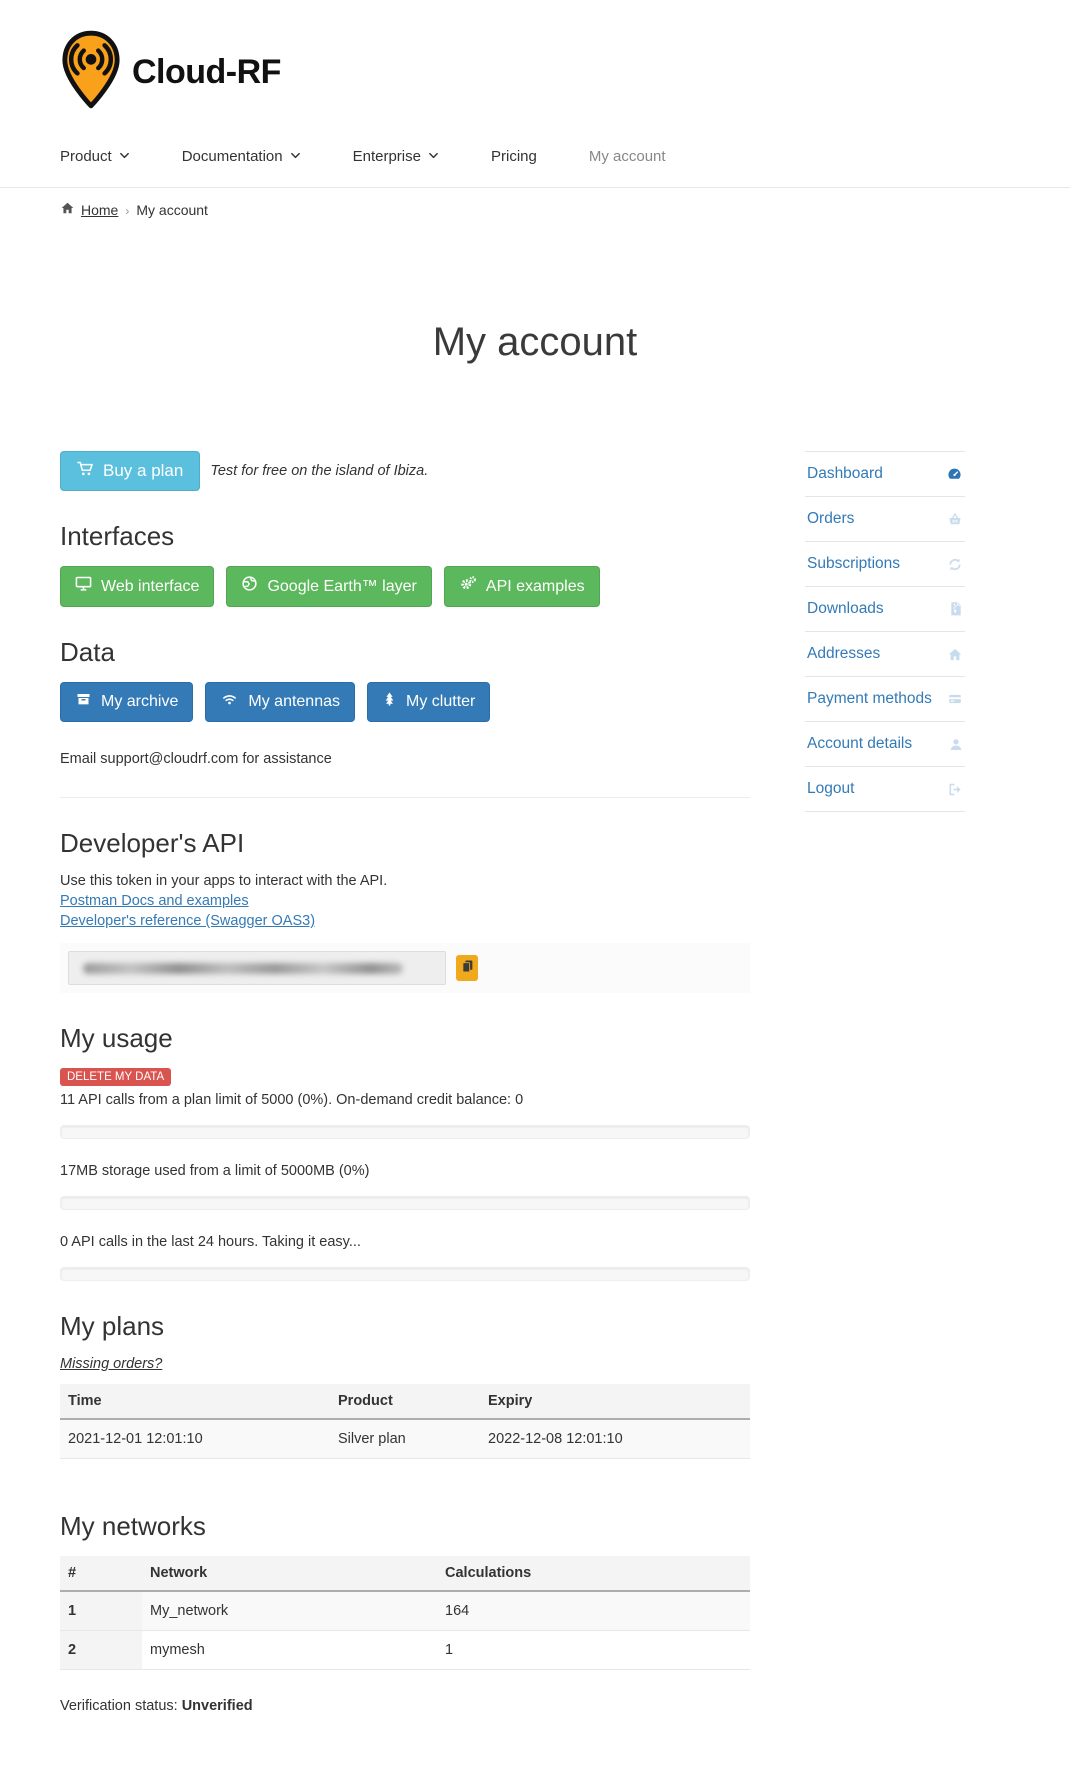  What do you see at coordinates (280, 702) in the screenshot?
I see `my-antennas-button: My antennas` at bounding box center [280, 702].